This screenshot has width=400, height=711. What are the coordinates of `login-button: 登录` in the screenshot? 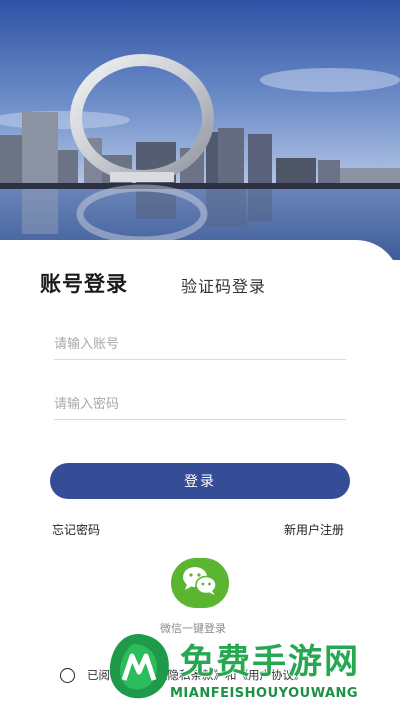 It's located at (200, 481).